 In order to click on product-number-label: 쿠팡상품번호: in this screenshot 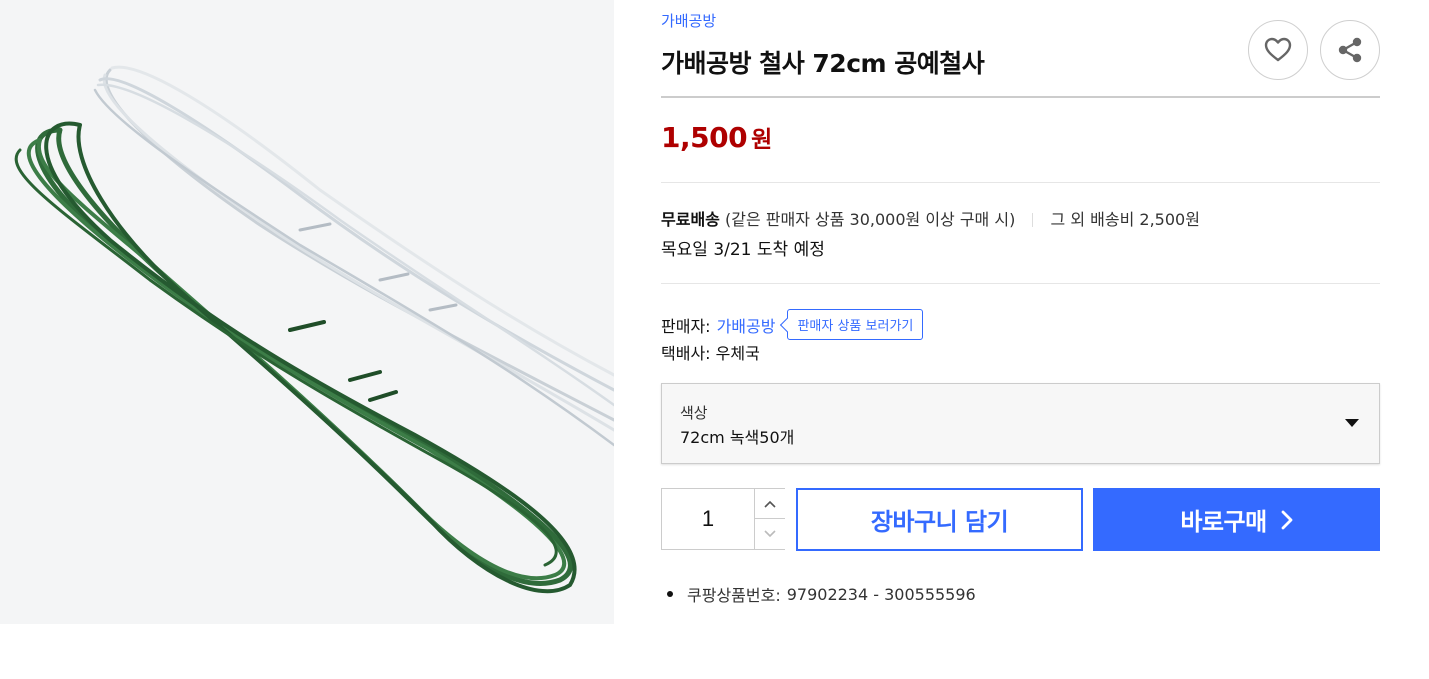, I will do `click(734, 595)`.